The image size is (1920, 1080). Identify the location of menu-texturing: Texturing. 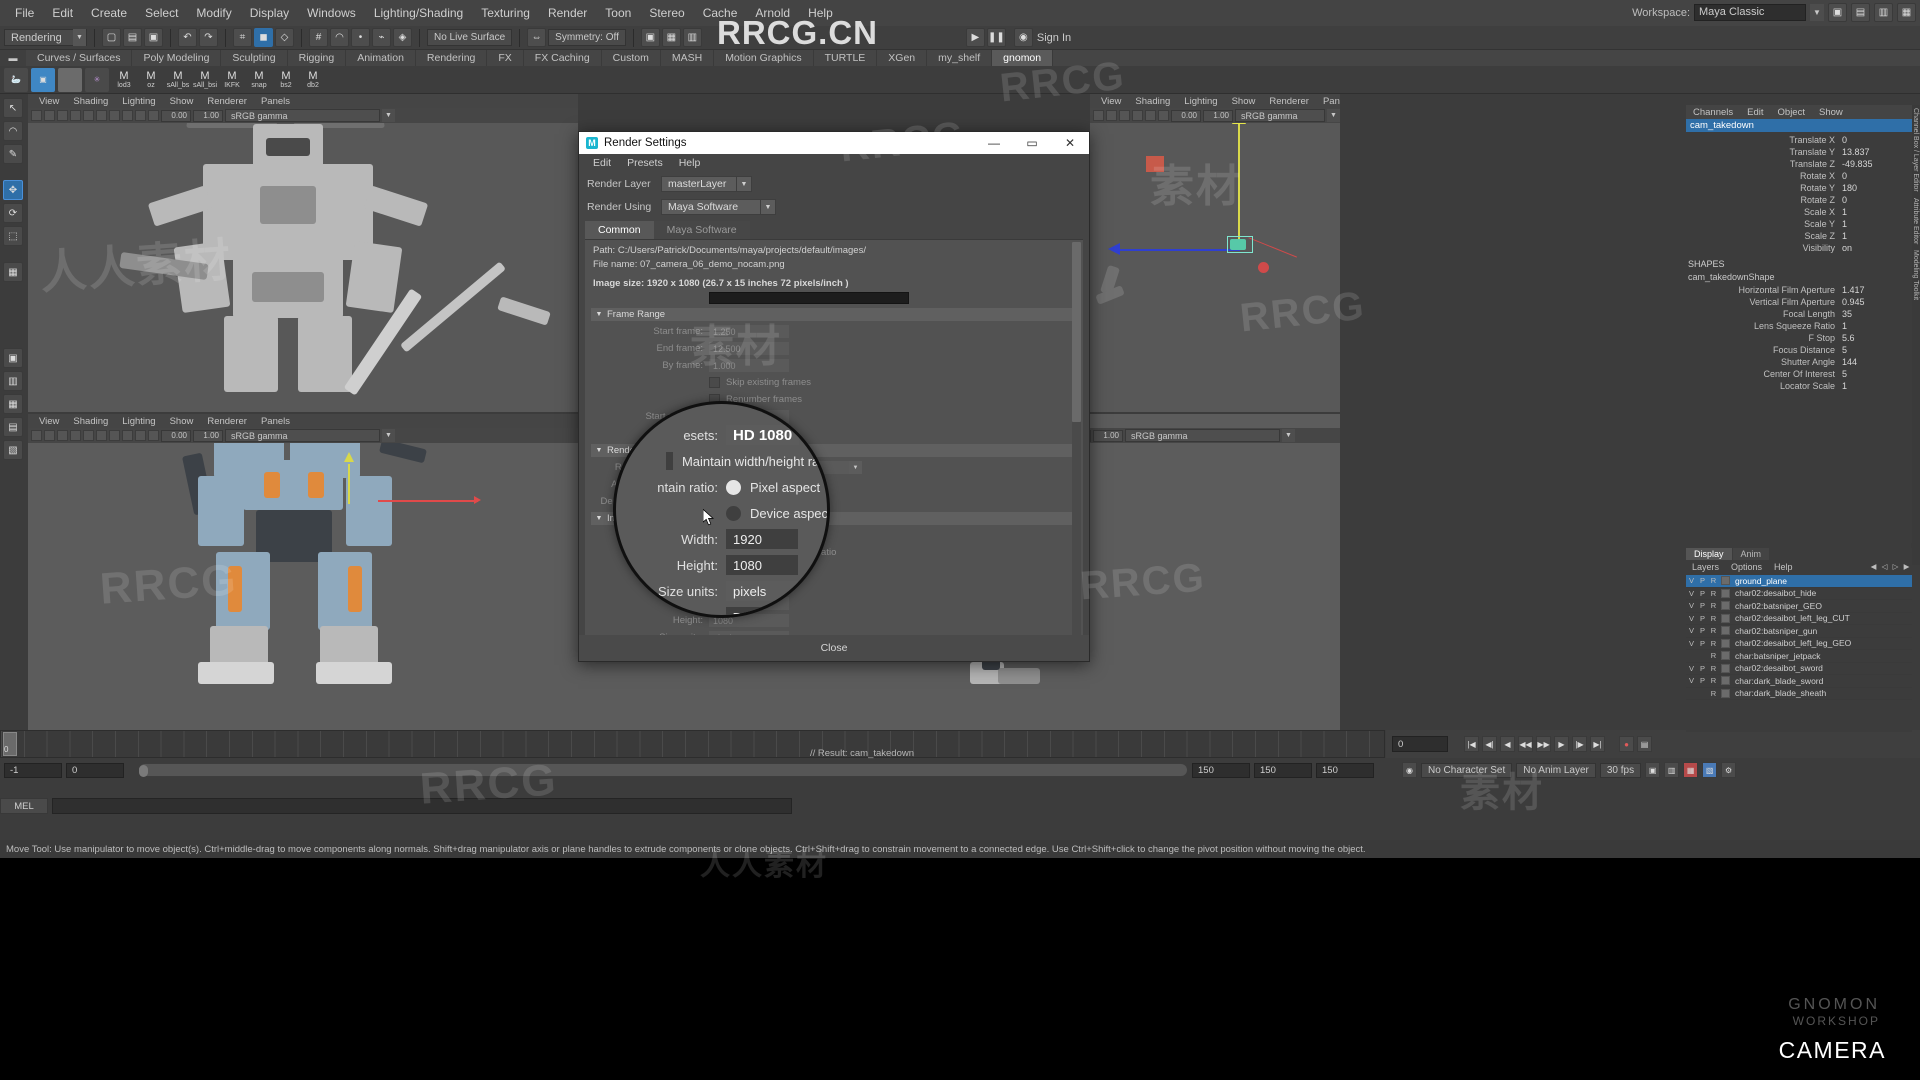
(505, 13).